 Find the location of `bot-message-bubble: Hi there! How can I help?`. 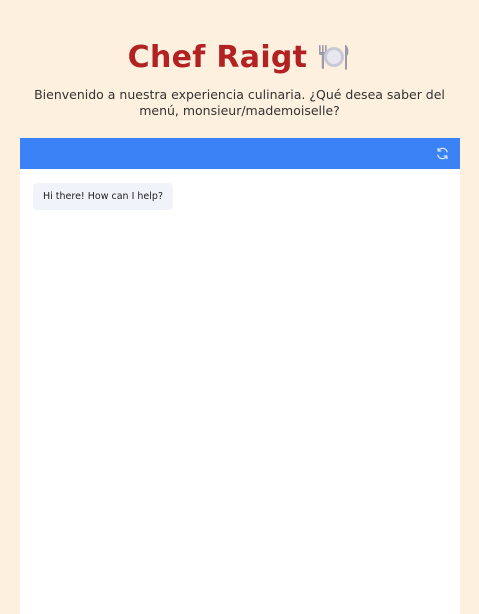

bot-message-bubble: Hi there! How can I help? is located at coordinates (103, 196).